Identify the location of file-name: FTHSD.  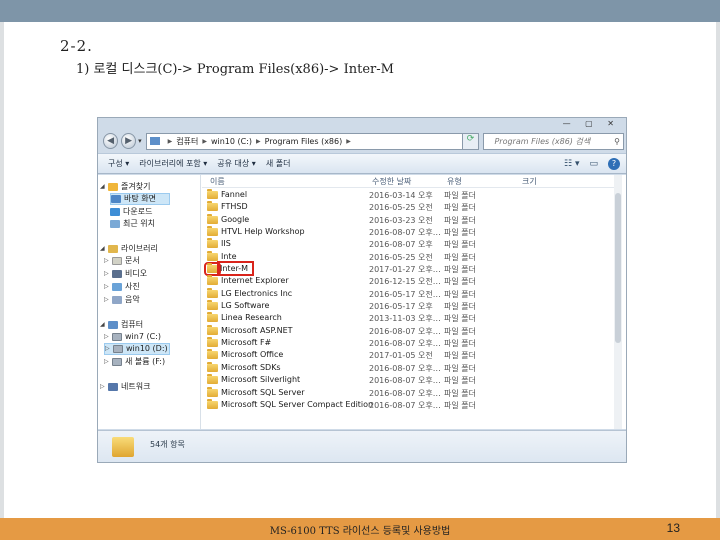
(234, 207).